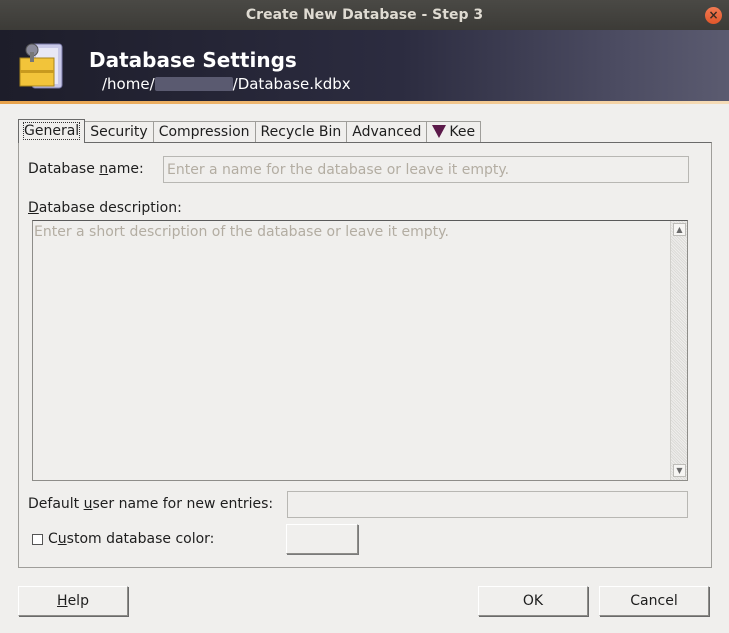  I want to click on custom-color-label: Custom database color:, so click(131, 539).